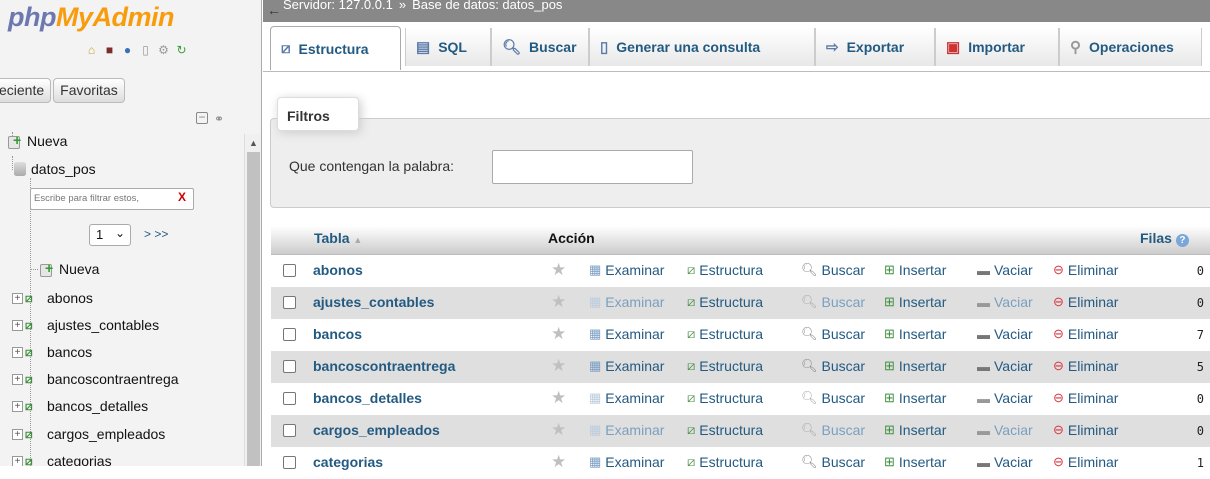 This screenshot has height=479, width=1210. I want to click on page-select: 1 ⌄, so click(110, 235).